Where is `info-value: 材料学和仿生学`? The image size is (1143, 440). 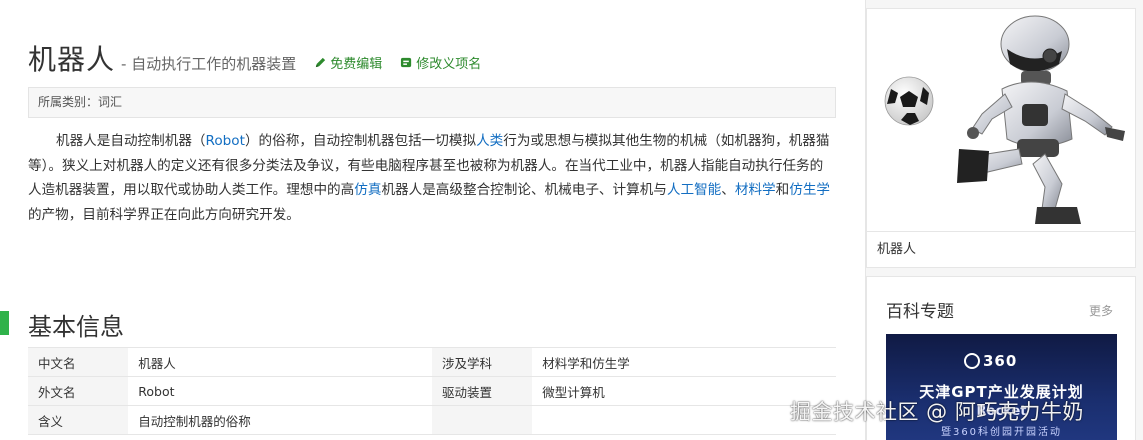 info-value: 材料学和仿生学 is located at coordinates (684, 362).